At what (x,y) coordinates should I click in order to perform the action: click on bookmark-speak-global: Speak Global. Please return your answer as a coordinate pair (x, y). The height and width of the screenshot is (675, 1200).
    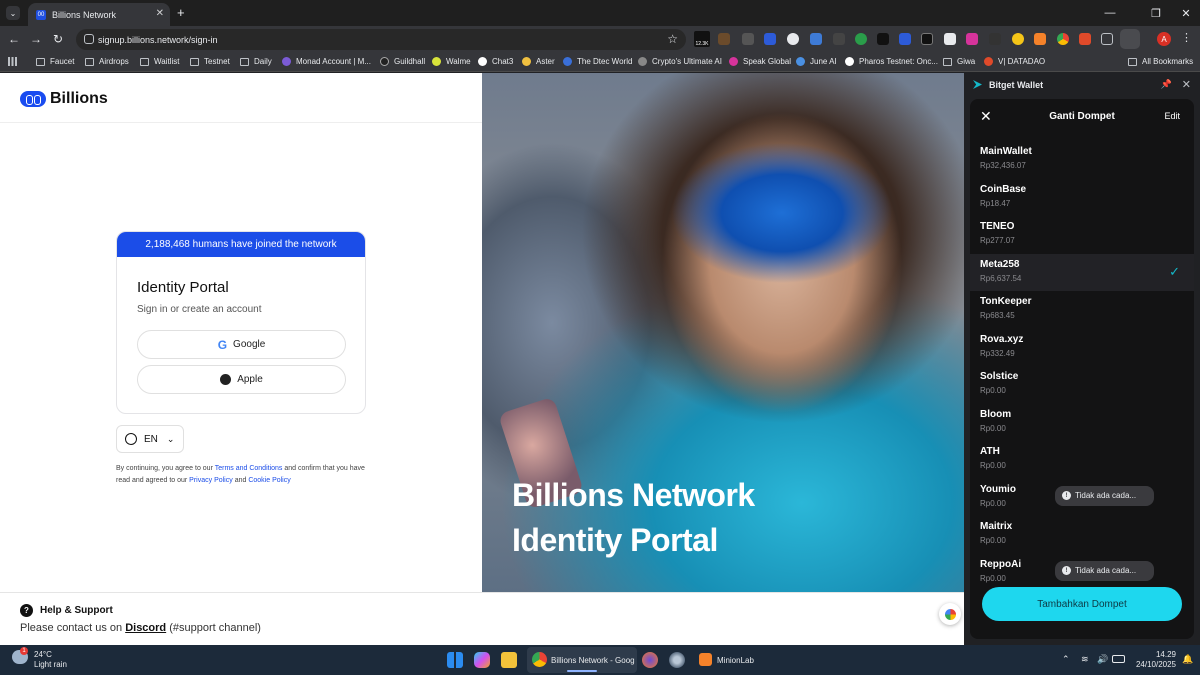
    Looking at the image, I should click on (760, 61).